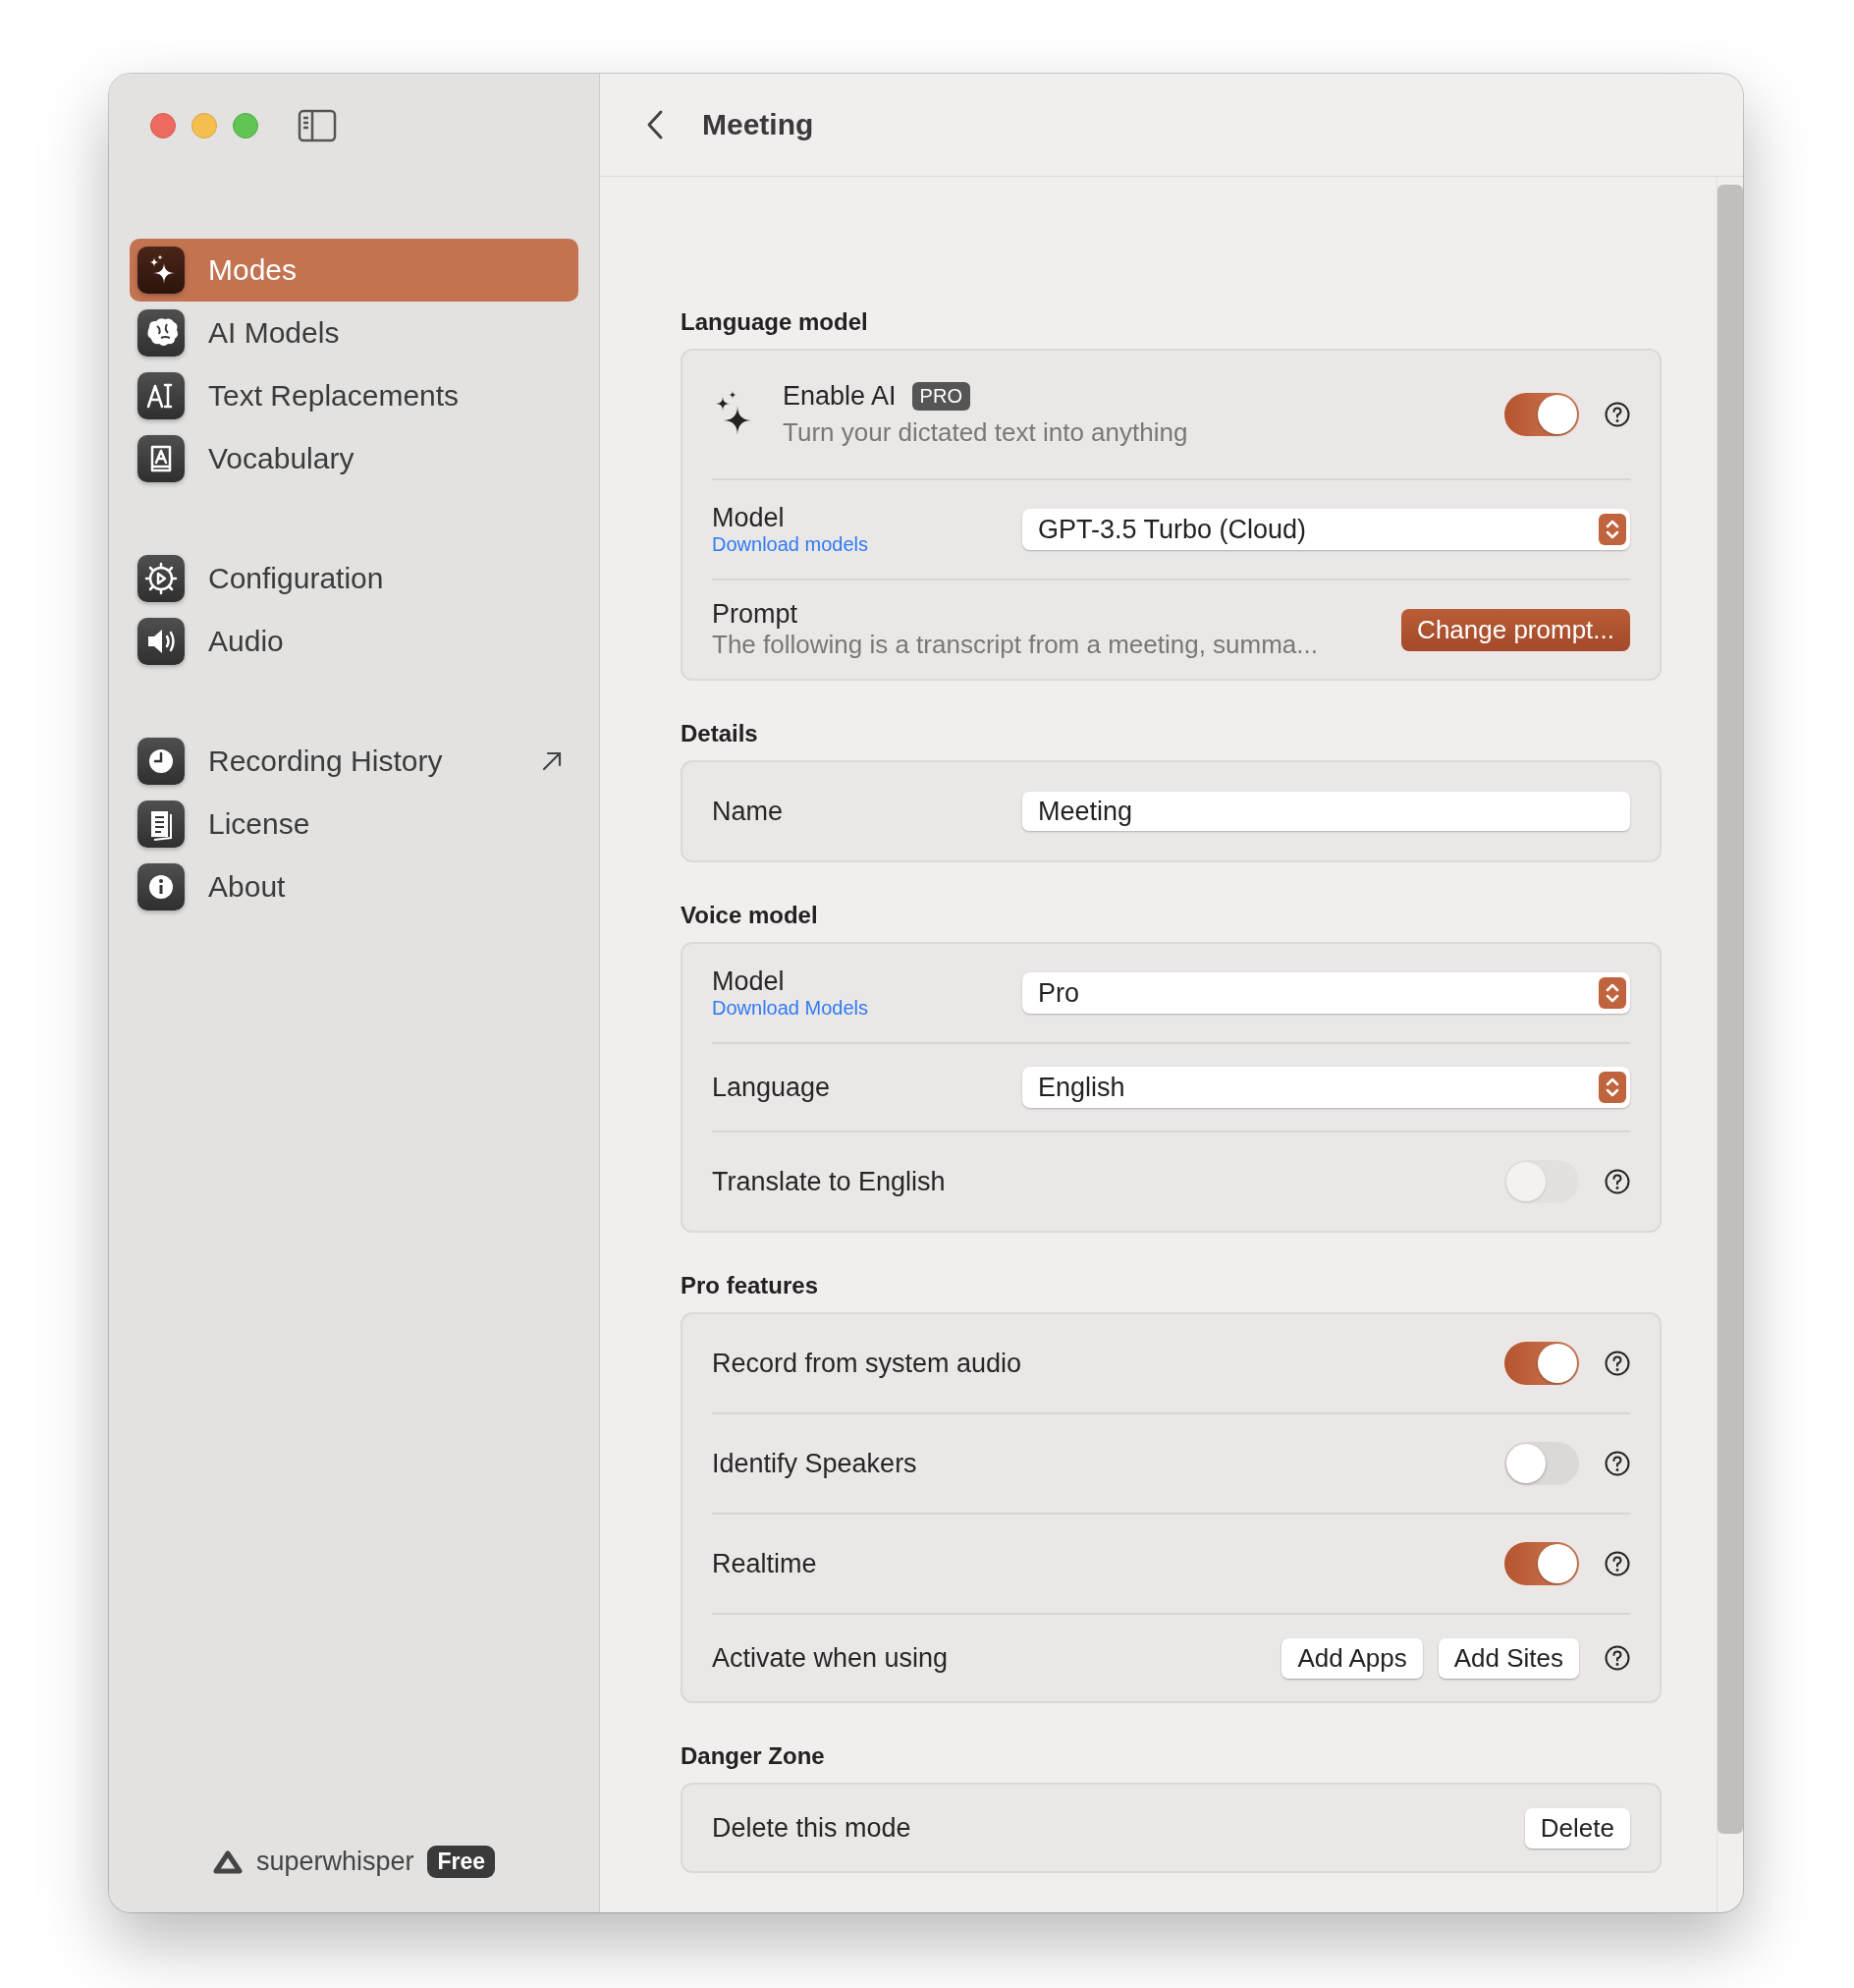 Image resolution: width=1854 pixels, height=1988 pixels. Describe the element at coordinates (1326, 993) in the screenshot. I see `dropdown-select: Pro` at that location.